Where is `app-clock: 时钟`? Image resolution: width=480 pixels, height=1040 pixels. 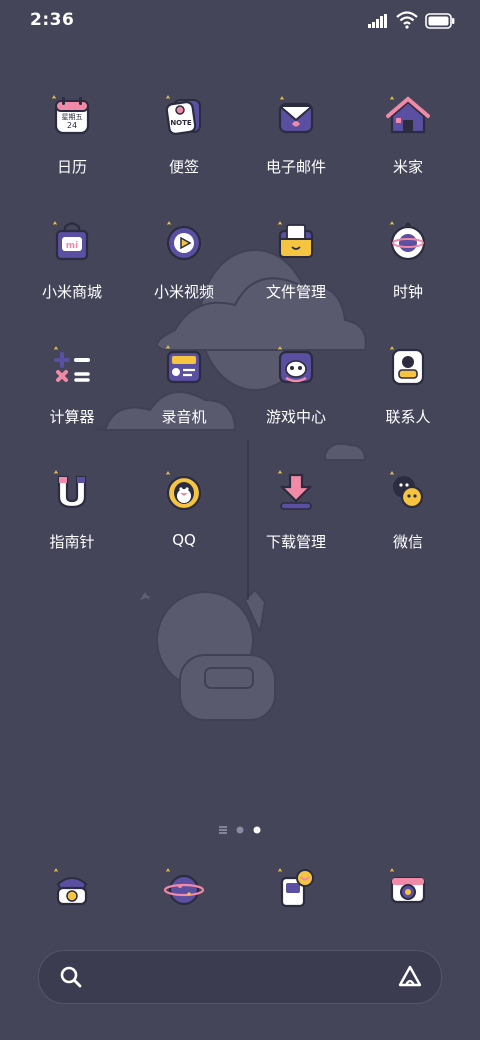
app-clock: 时钟 is located at coordinates (408, 268).